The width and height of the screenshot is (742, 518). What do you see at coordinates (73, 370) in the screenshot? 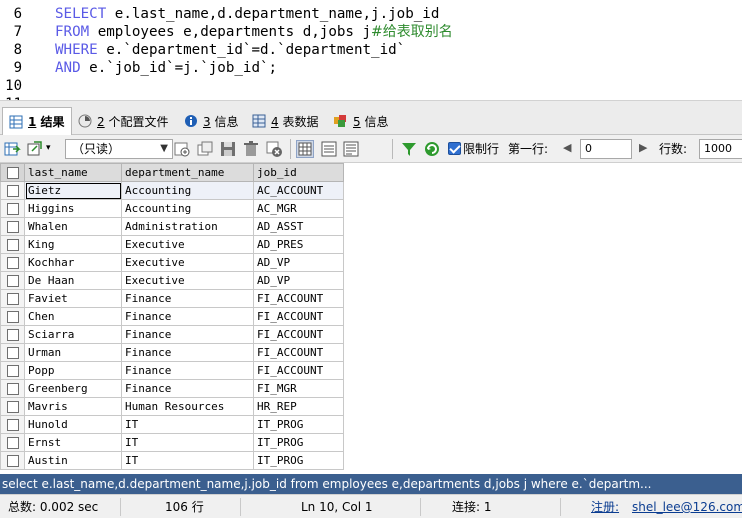
I see `cell-last-name: Popp` at bounding box center [73, 370].